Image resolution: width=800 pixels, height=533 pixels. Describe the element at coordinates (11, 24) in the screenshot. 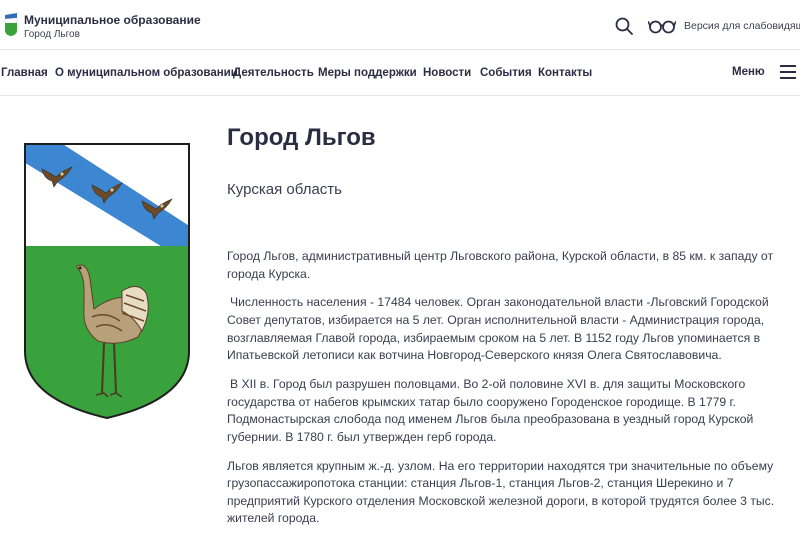

I see `municipal-logo-icon` at that location.